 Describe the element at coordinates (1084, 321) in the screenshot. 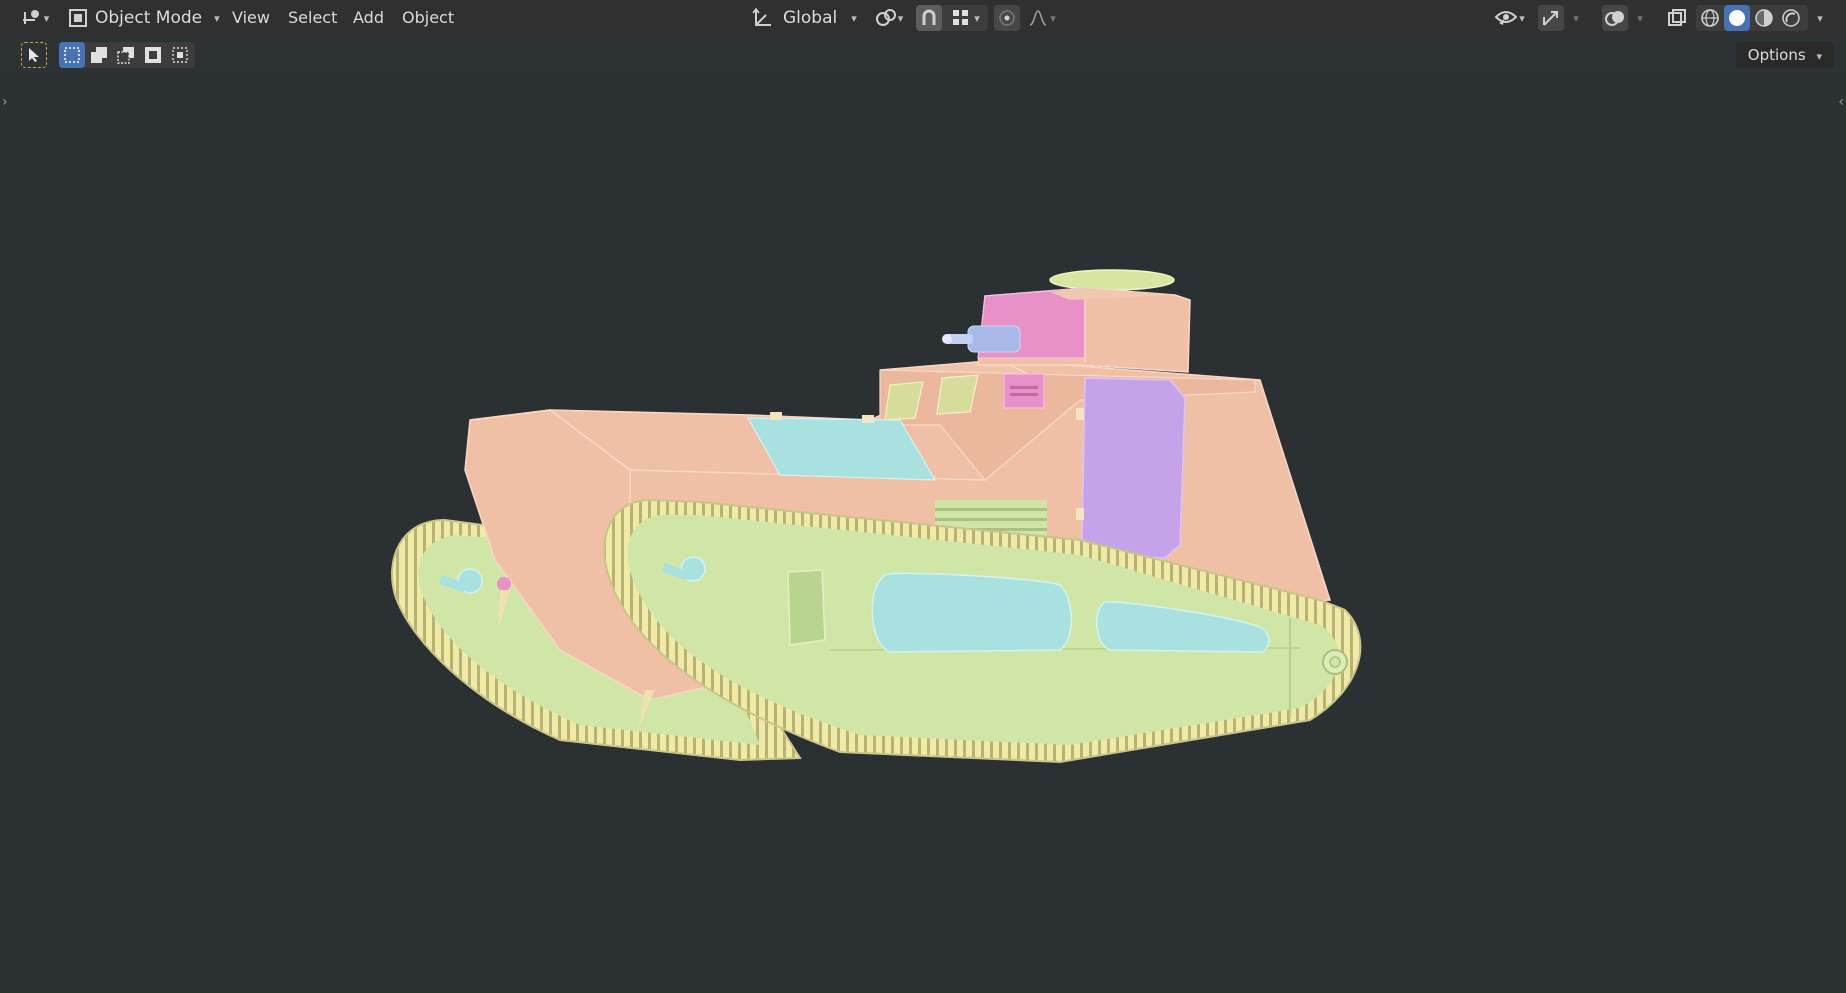

I see `turret` at that location.